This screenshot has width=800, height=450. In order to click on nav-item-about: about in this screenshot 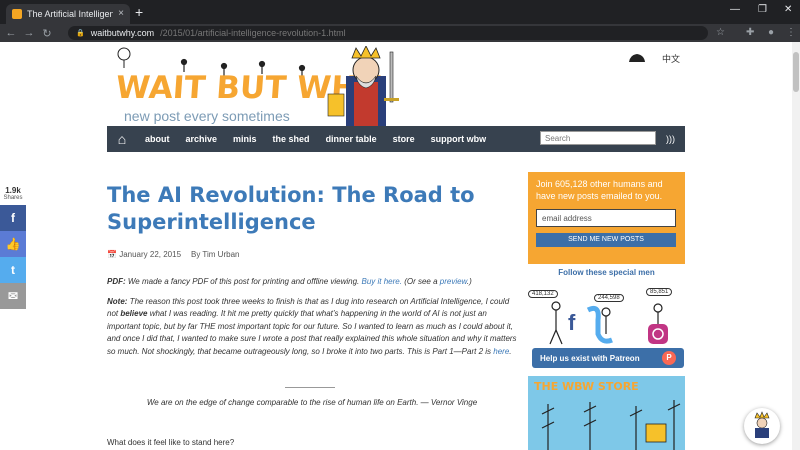, I will do `click(157, 139)`.